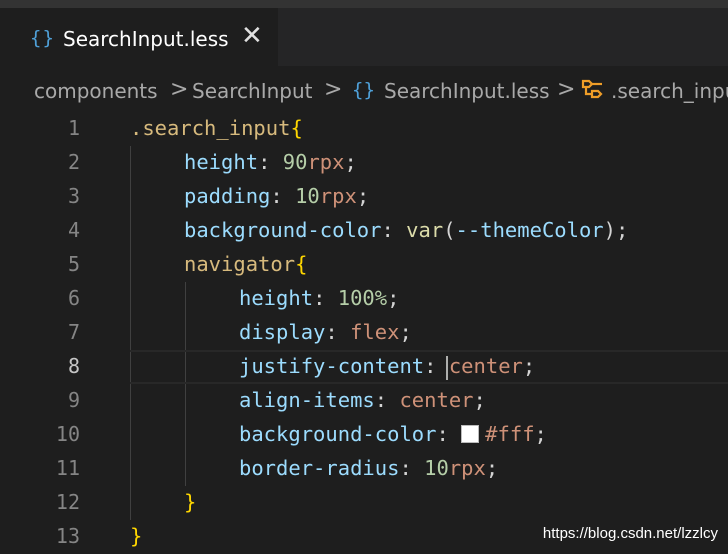  Describe the element at coordinates (67, 536) in the screenshot. I see `line-number: 13` at that location.